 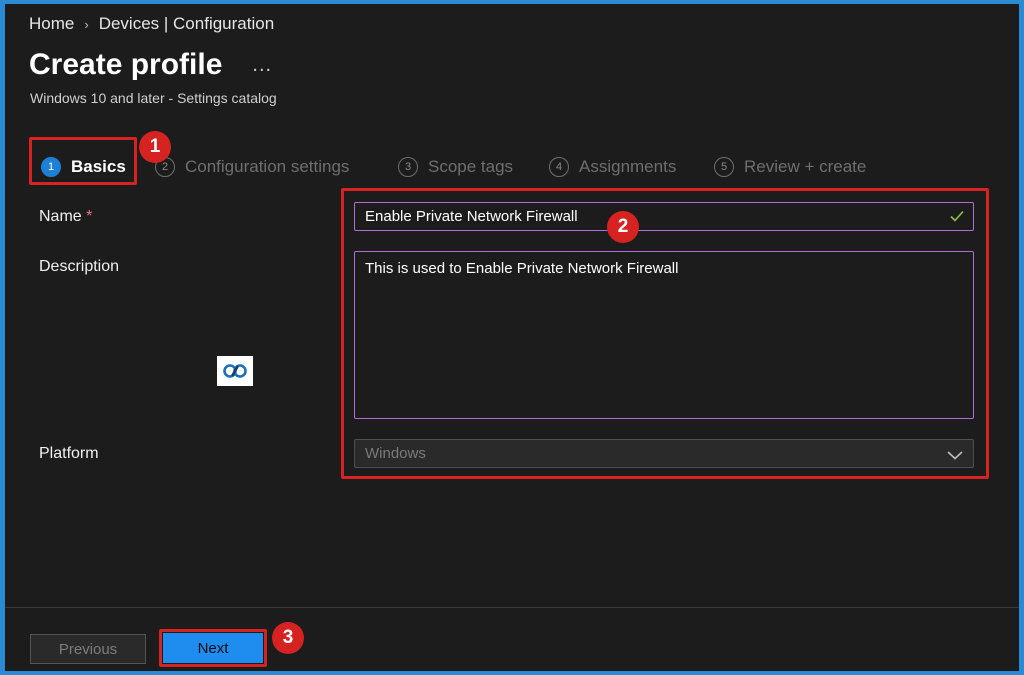 I want to click on step-number-3: 3, so click(x=408, y=167).